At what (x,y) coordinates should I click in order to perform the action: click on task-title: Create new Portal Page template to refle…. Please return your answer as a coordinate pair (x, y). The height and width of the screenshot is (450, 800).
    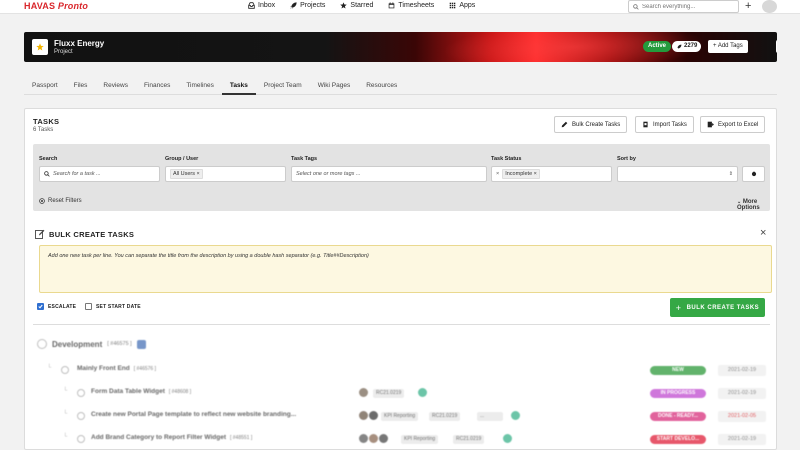
    Looking at the image, I should click on (193, 414).